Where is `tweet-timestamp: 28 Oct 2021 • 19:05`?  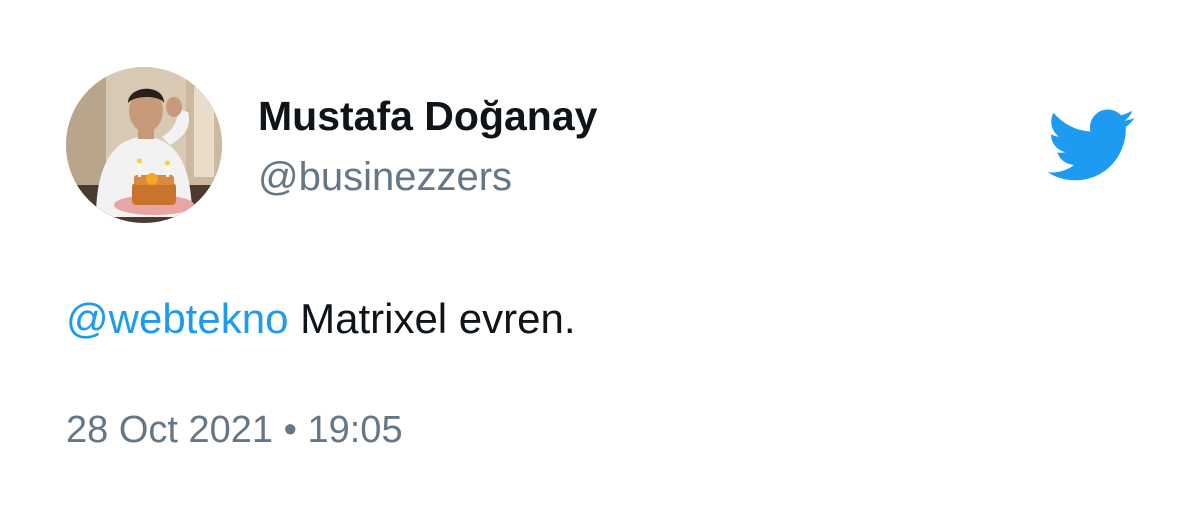 tweet-timestamp: 28 Oct 2021 • 19:05 is located at coordinates (234, 430).